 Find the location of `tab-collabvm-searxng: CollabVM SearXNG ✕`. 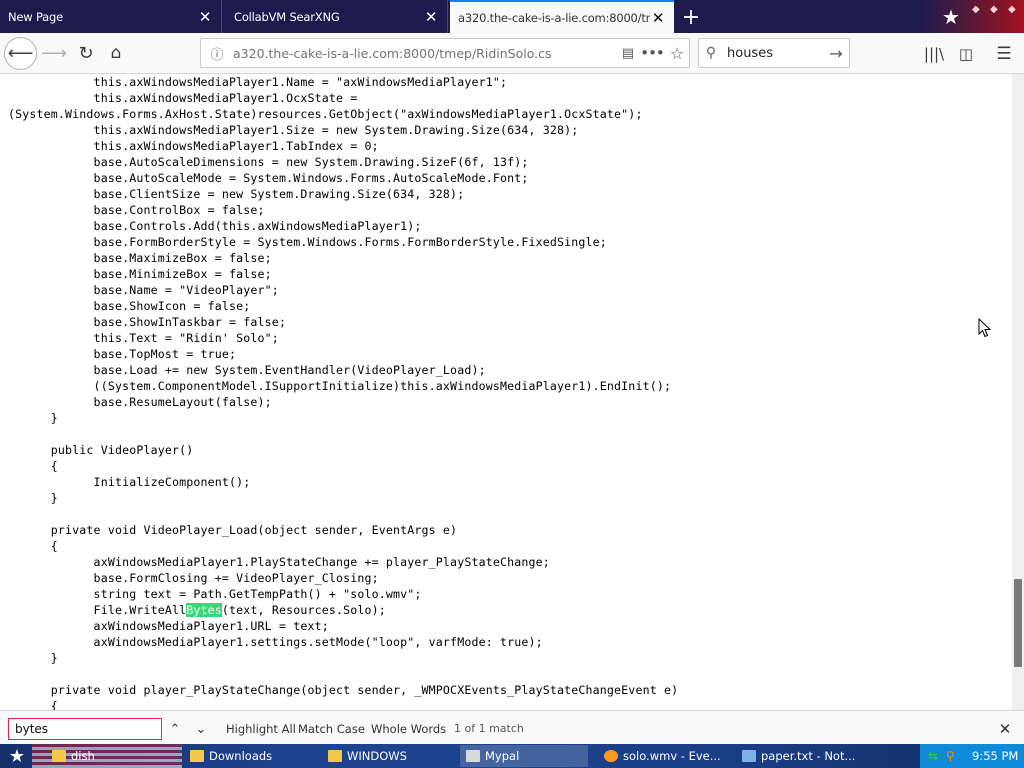

tab-collabvm-searxng: CollabVM SearXNG ✕ is located at coordinates (337, 16).